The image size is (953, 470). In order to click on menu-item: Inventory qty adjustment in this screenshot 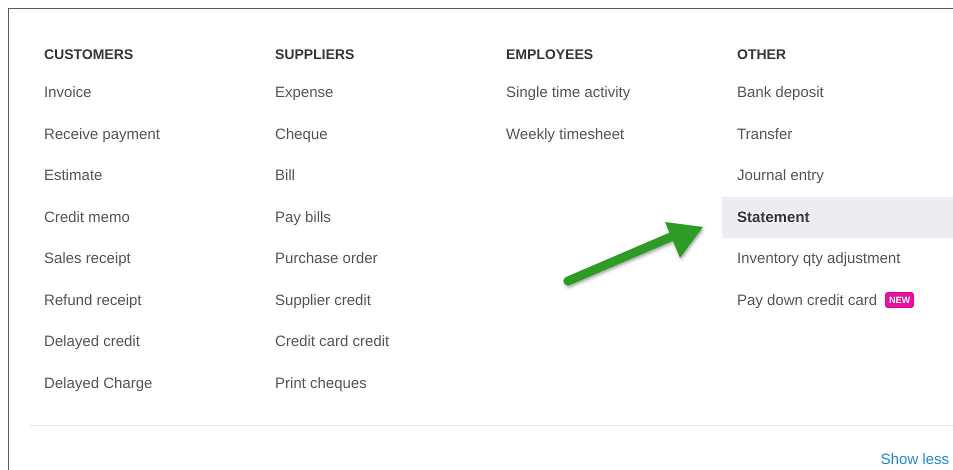, I will do `click(837, 259)`.